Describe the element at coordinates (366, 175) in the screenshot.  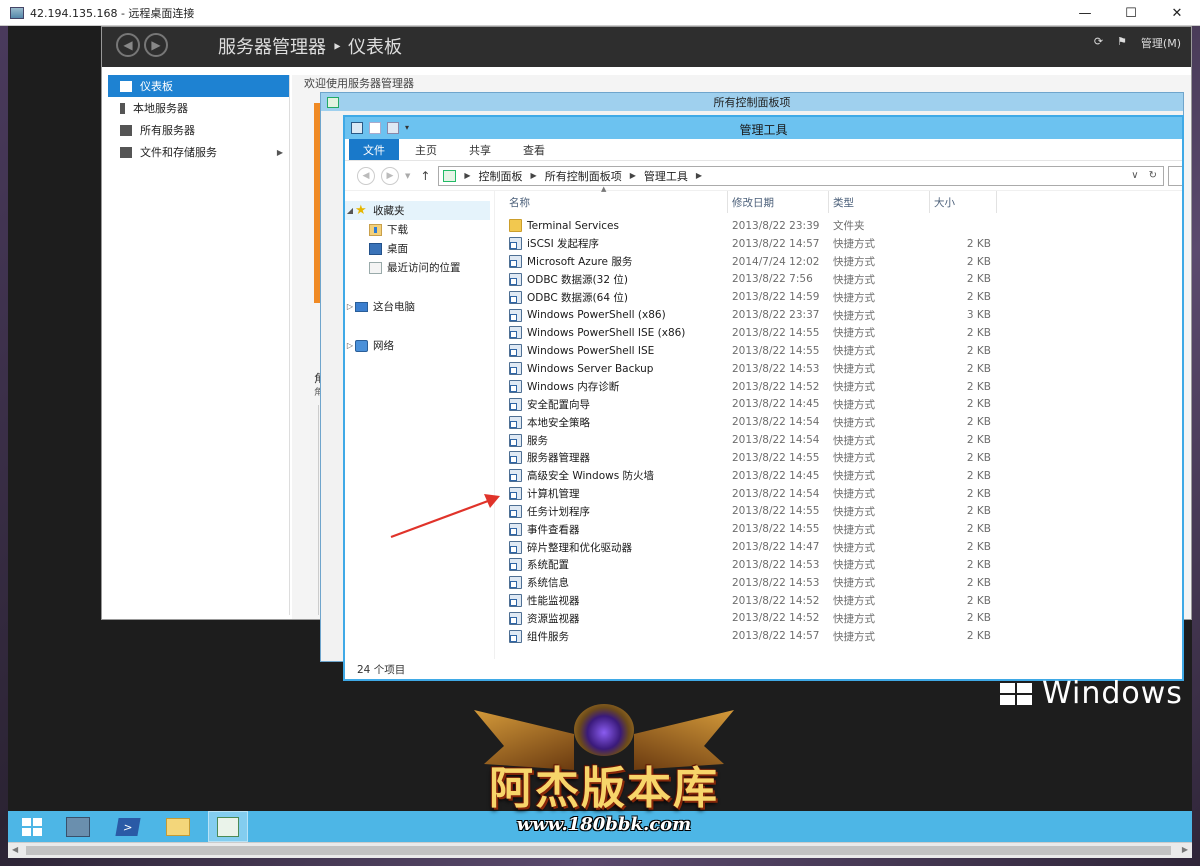
I see `back-button: ◀` at that location.